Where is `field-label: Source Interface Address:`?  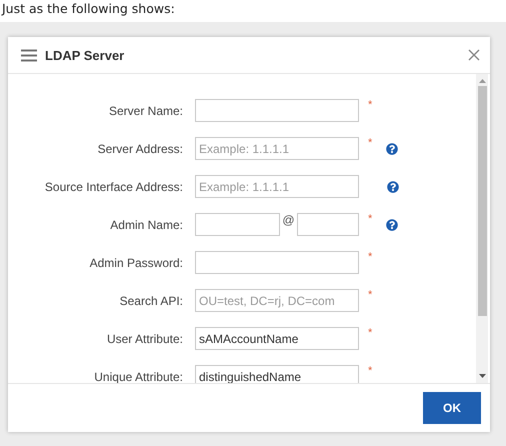
field-label: Source Interface Address: is located at coordinates (114, 187).